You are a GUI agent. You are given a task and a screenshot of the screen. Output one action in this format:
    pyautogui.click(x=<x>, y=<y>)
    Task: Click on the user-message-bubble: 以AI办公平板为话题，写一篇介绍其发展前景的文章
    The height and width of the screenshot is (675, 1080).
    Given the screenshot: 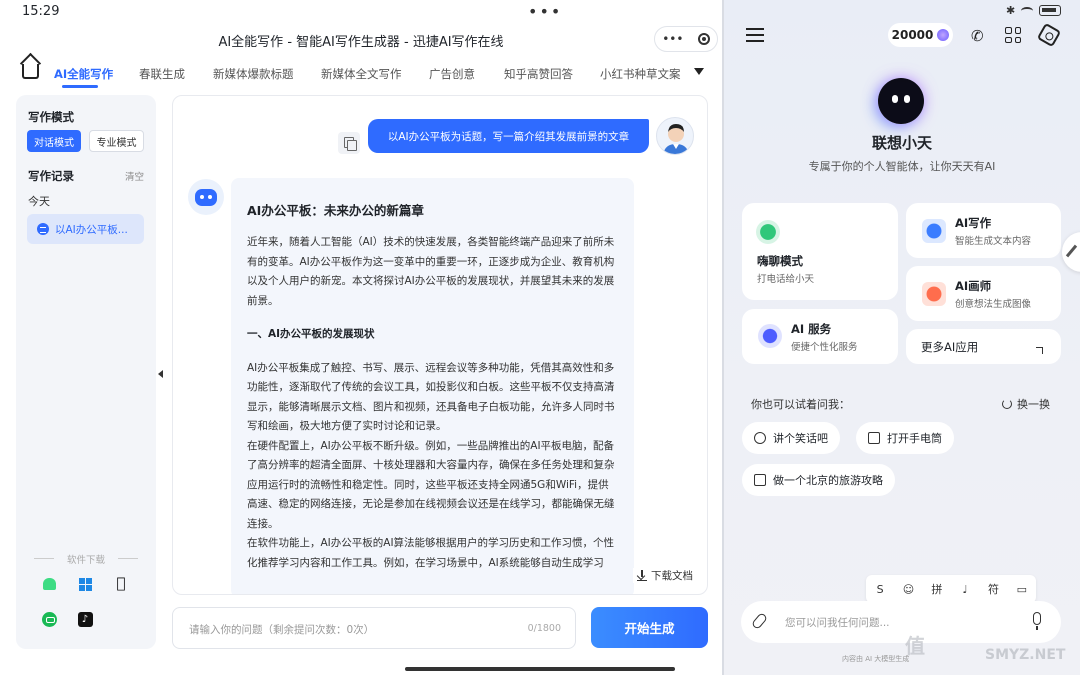 What is the action you would take?
    pyautogui.click(x=508, y=136)
    